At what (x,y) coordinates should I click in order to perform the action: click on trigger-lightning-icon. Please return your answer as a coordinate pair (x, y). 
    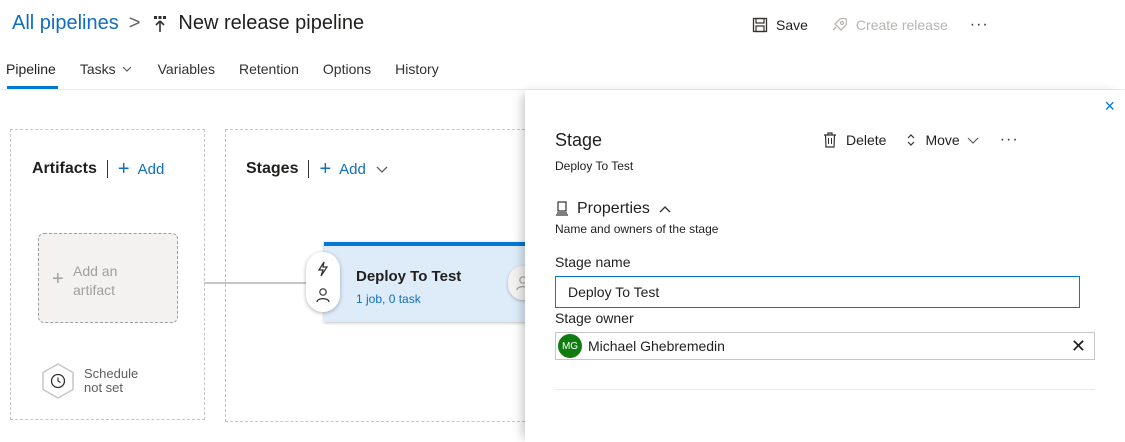
    Looking at the image, I should click on (323, 269).